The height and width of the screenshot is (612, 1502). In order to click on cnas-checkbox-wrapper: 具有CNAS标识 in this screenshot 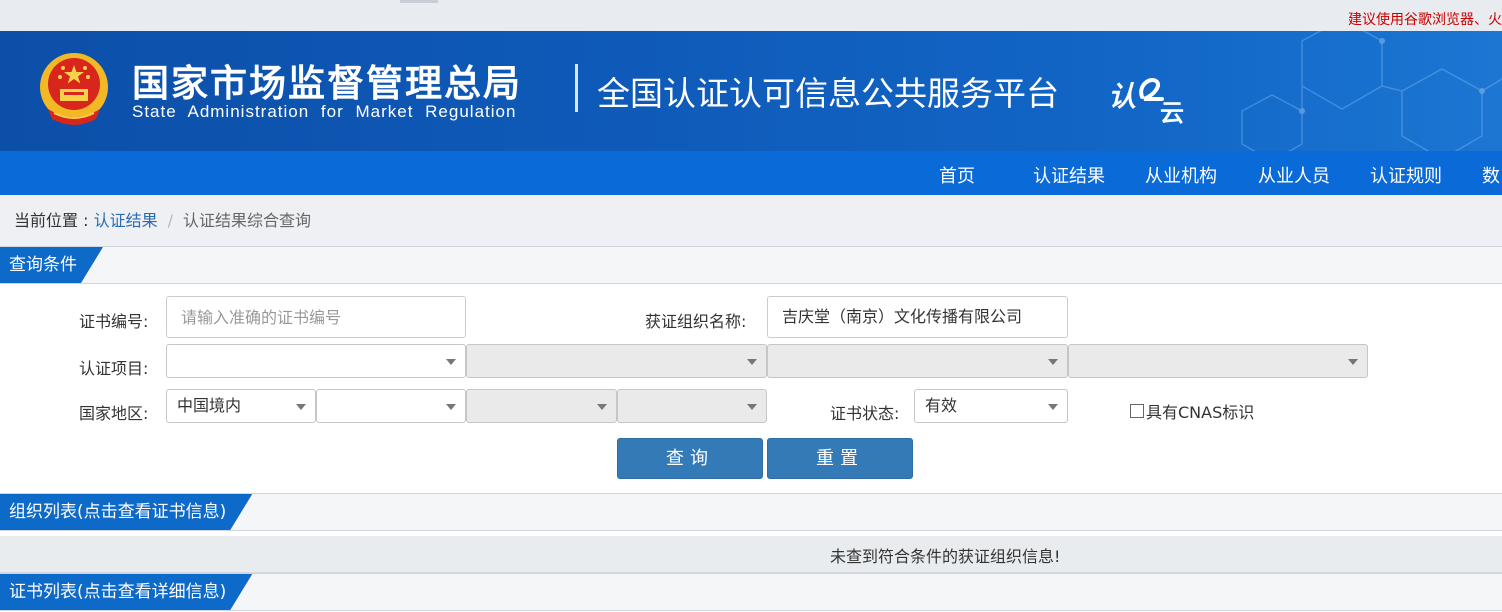, I will do `click(1192, 411)`.